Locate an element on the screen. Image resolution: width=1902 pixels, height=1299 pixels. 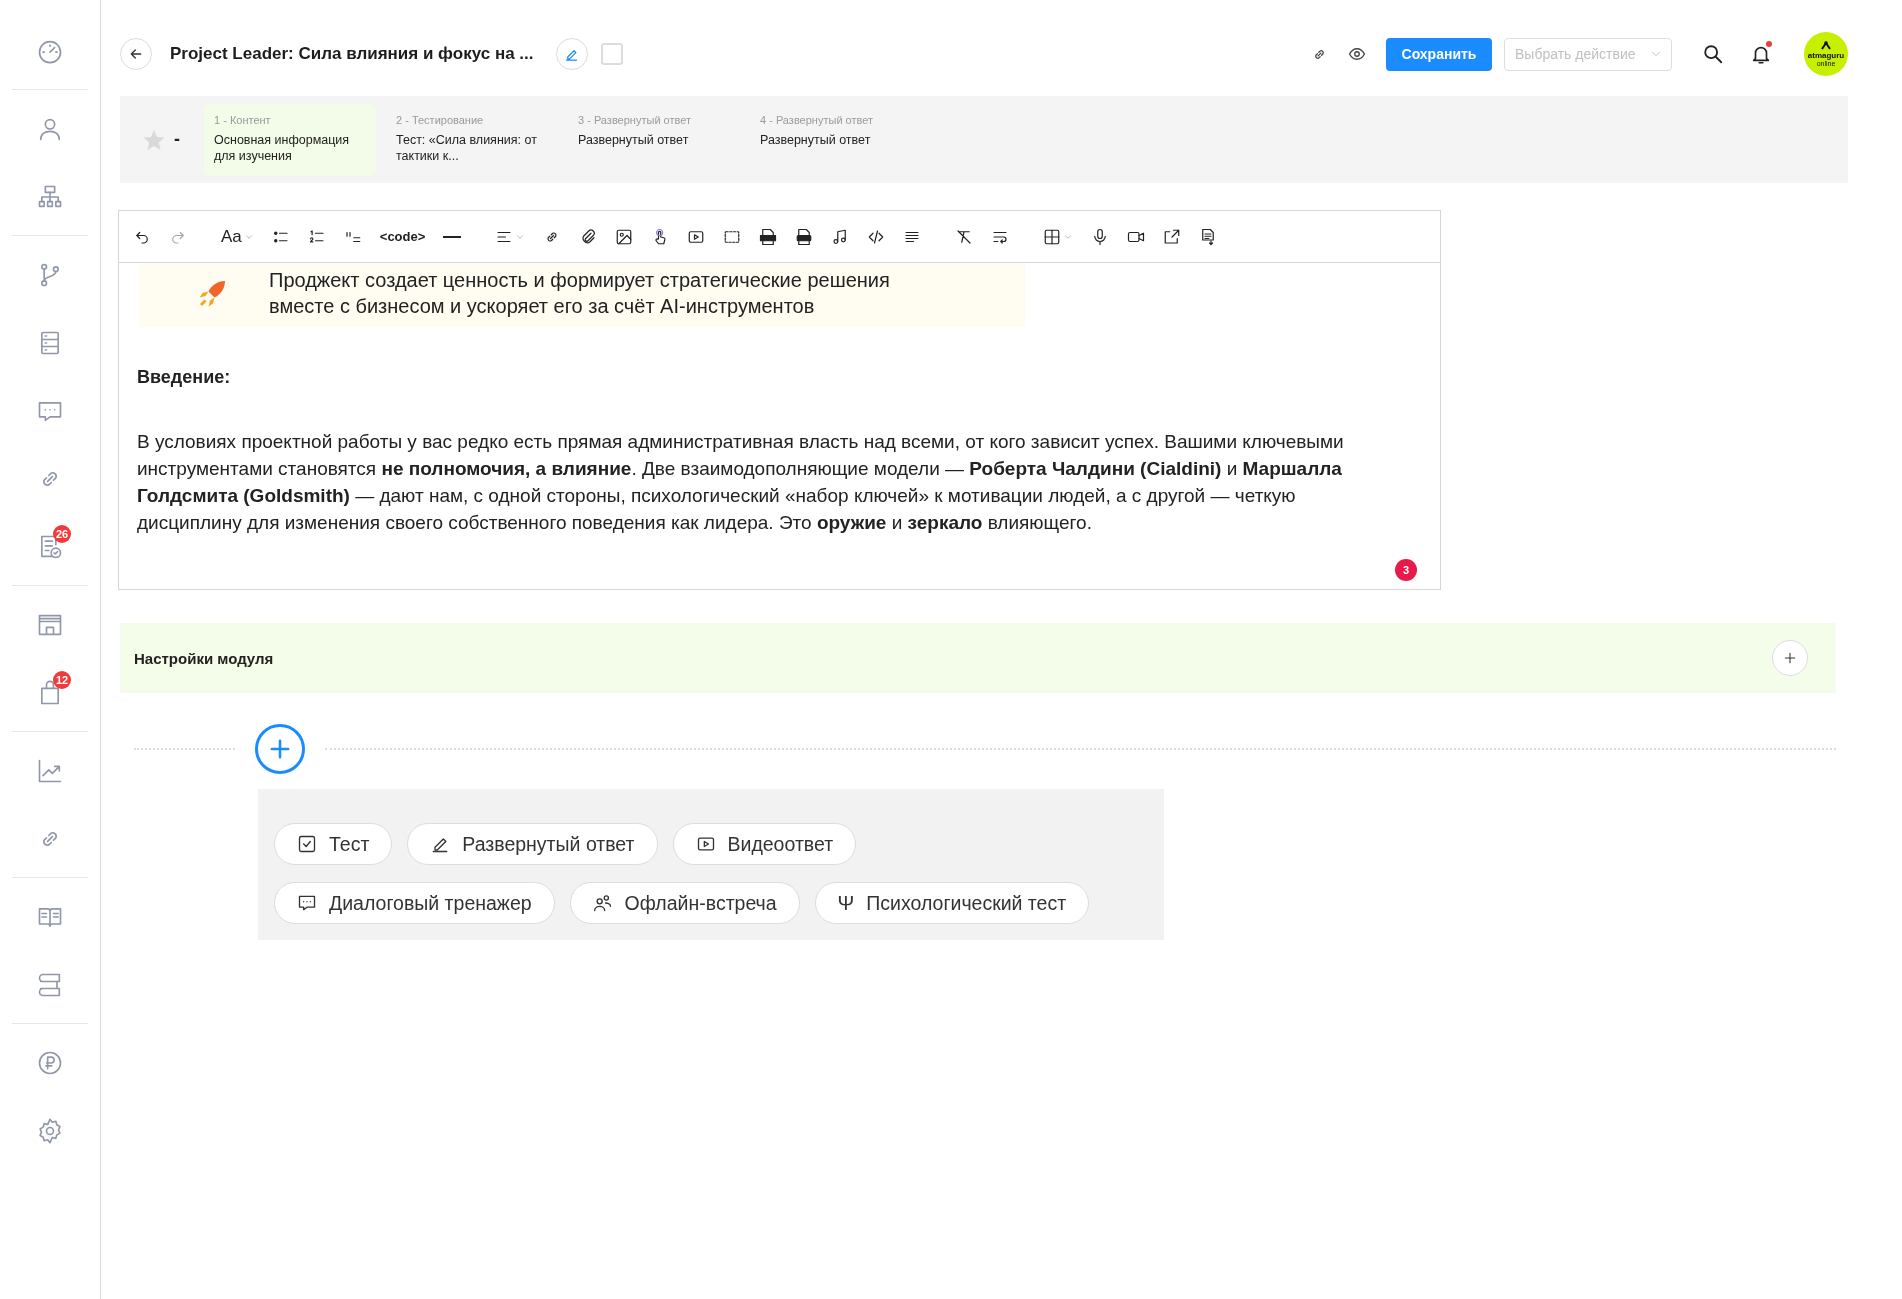
table-icon is located at coordinates (1052, 236).